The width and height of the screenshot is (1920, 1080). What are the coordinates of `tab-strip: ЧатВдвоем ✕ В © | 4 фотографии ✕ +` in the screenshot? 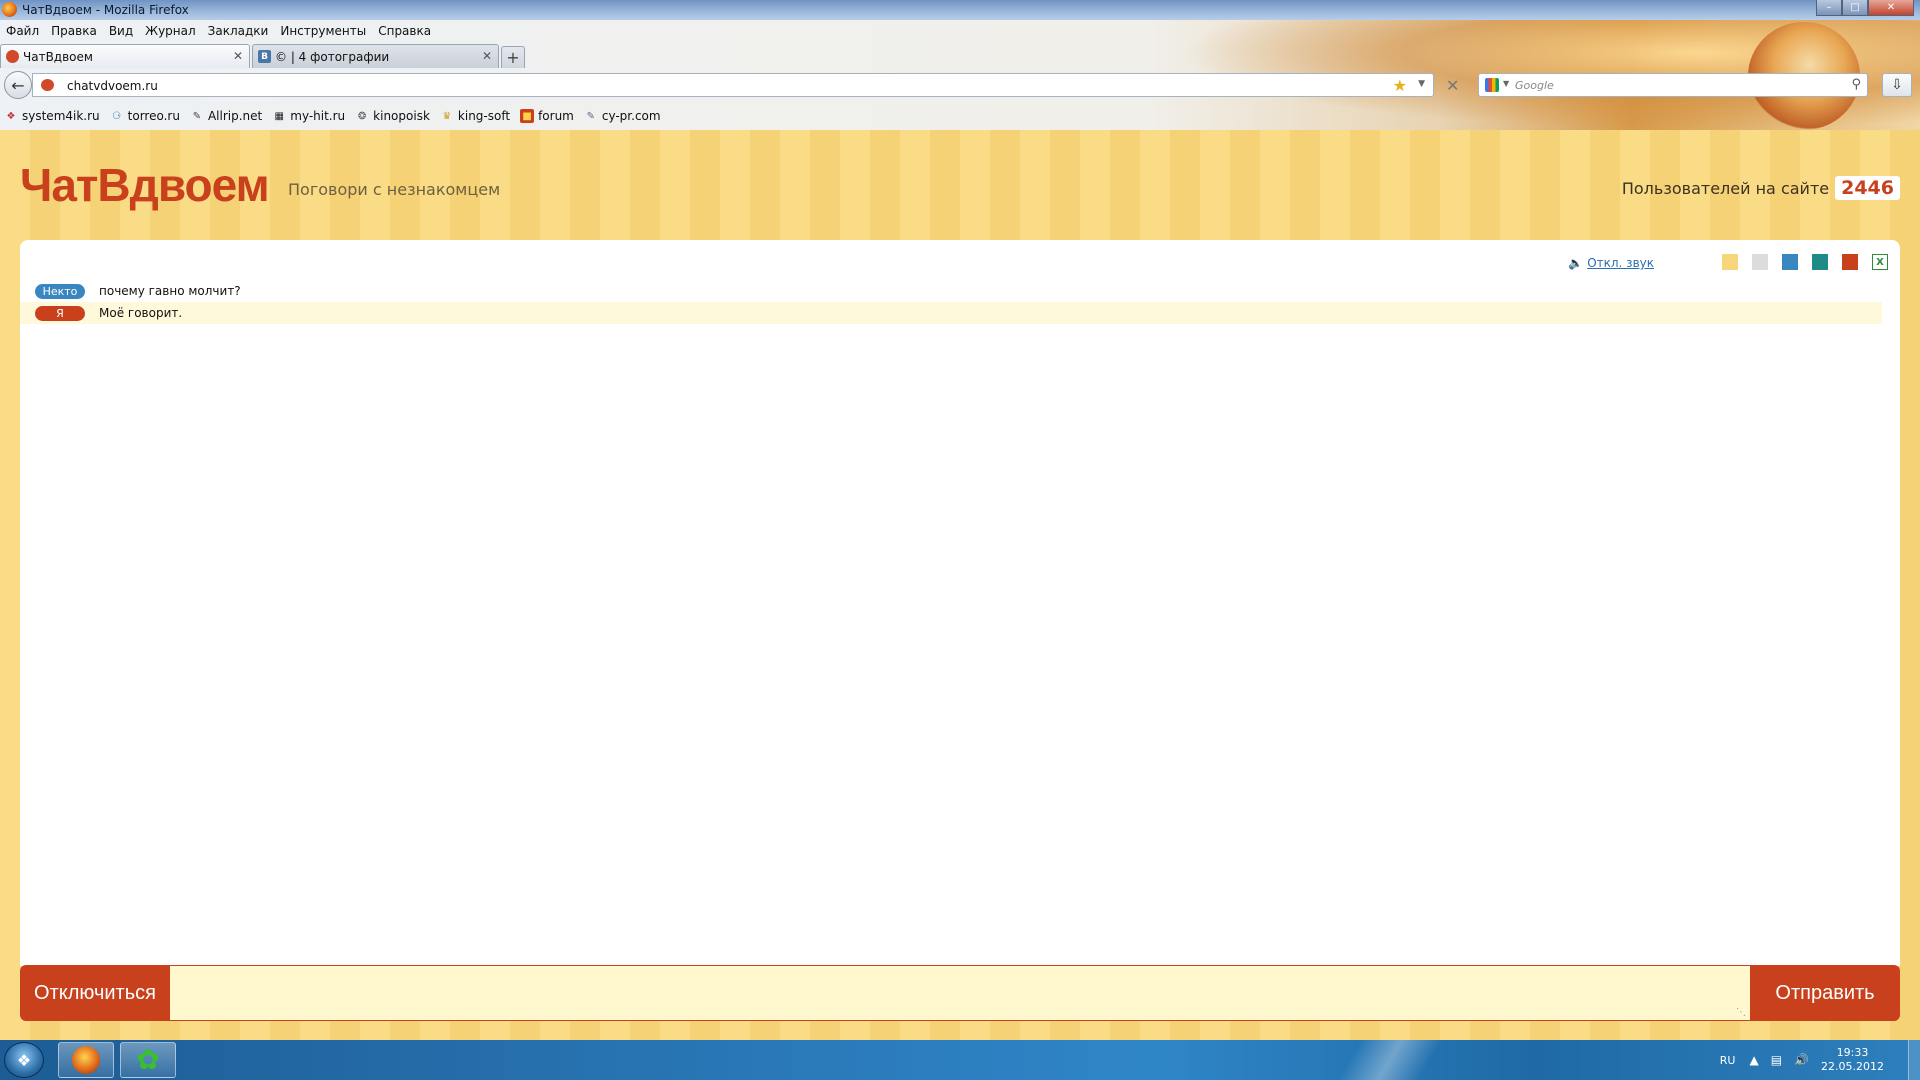 It's located at (262, 56).